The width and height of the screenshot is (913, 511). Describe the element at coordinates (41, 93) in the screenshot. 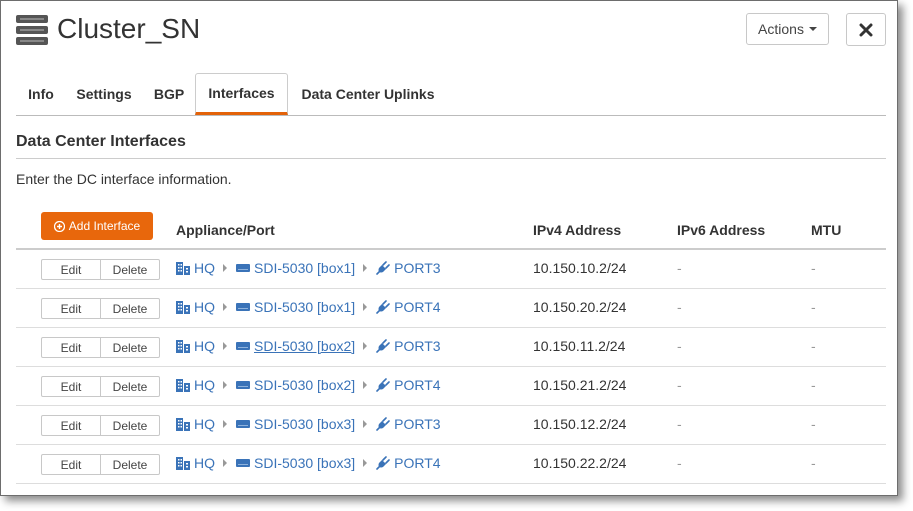

I see `tab-info: Info` at that location.